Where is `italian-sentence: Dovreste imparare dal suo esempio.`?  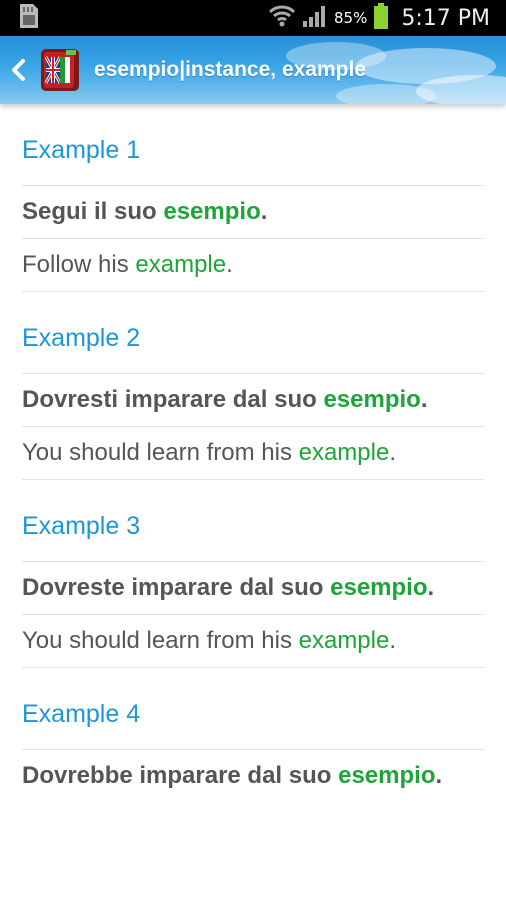
italian-sentence: Dovreste imparare dal suo esempio. is located at coordinates (253, 588).